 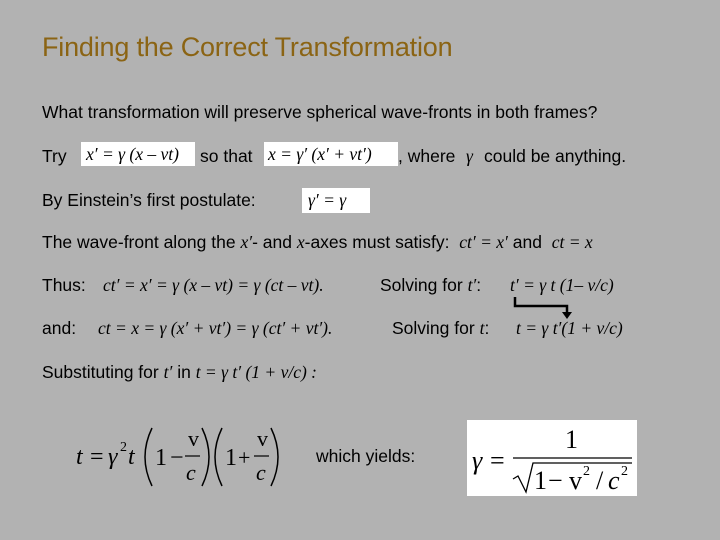 I want to click on den-one: 1, so click(x=540, y=480).